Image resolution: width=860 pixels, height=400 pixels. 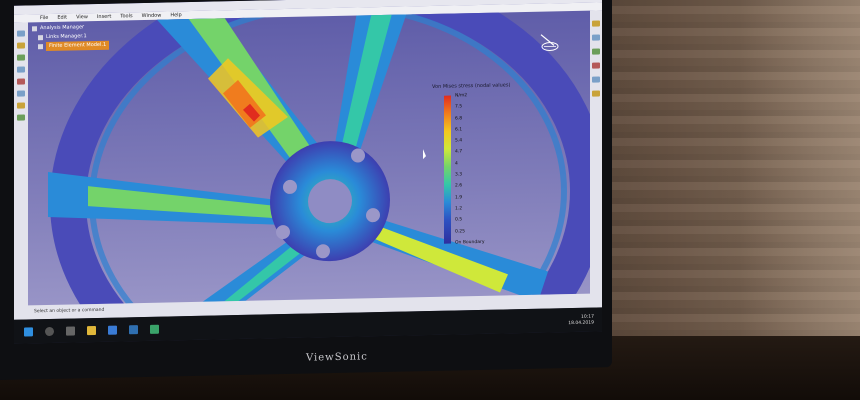 What do you see at coordinates (471, 86) in the screenshot?
I see `legend-title: Von Mises stress (nodal values)` at bounding box center [471, 86].